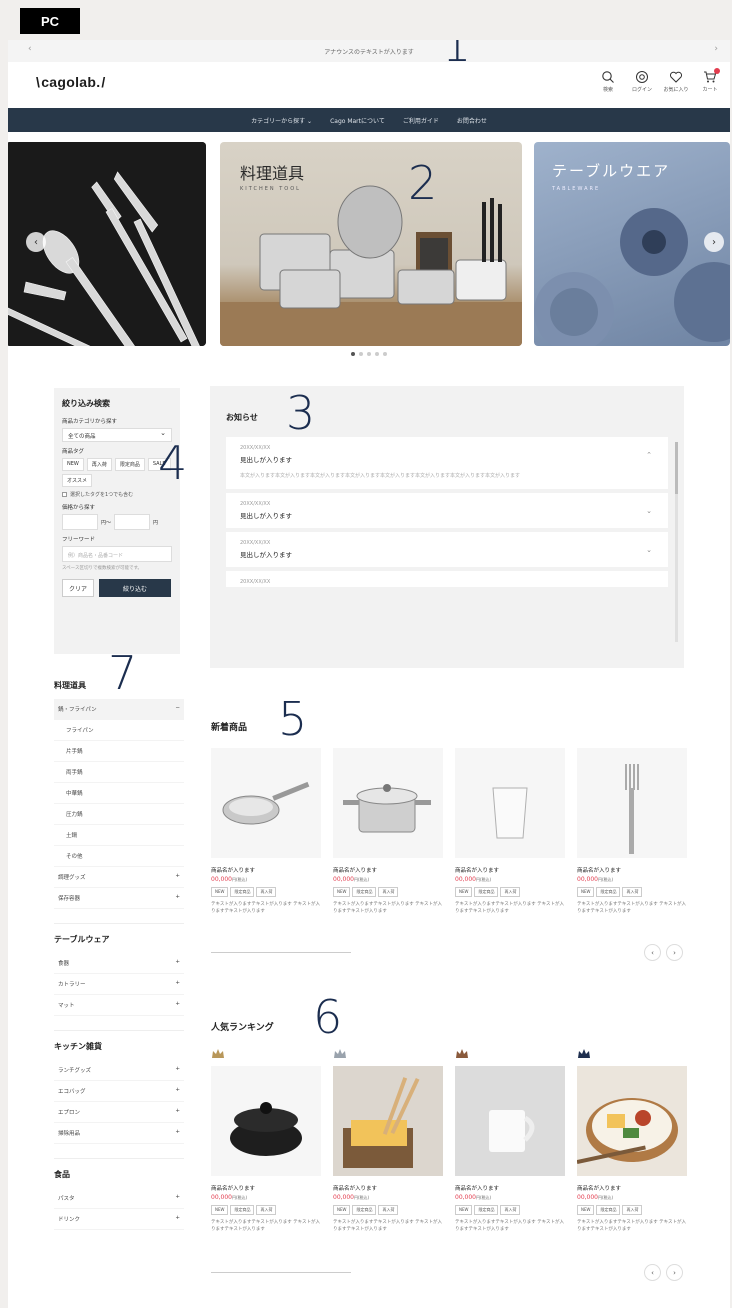  I want to click on tag-restock: 再入荷, so click(99, 464).